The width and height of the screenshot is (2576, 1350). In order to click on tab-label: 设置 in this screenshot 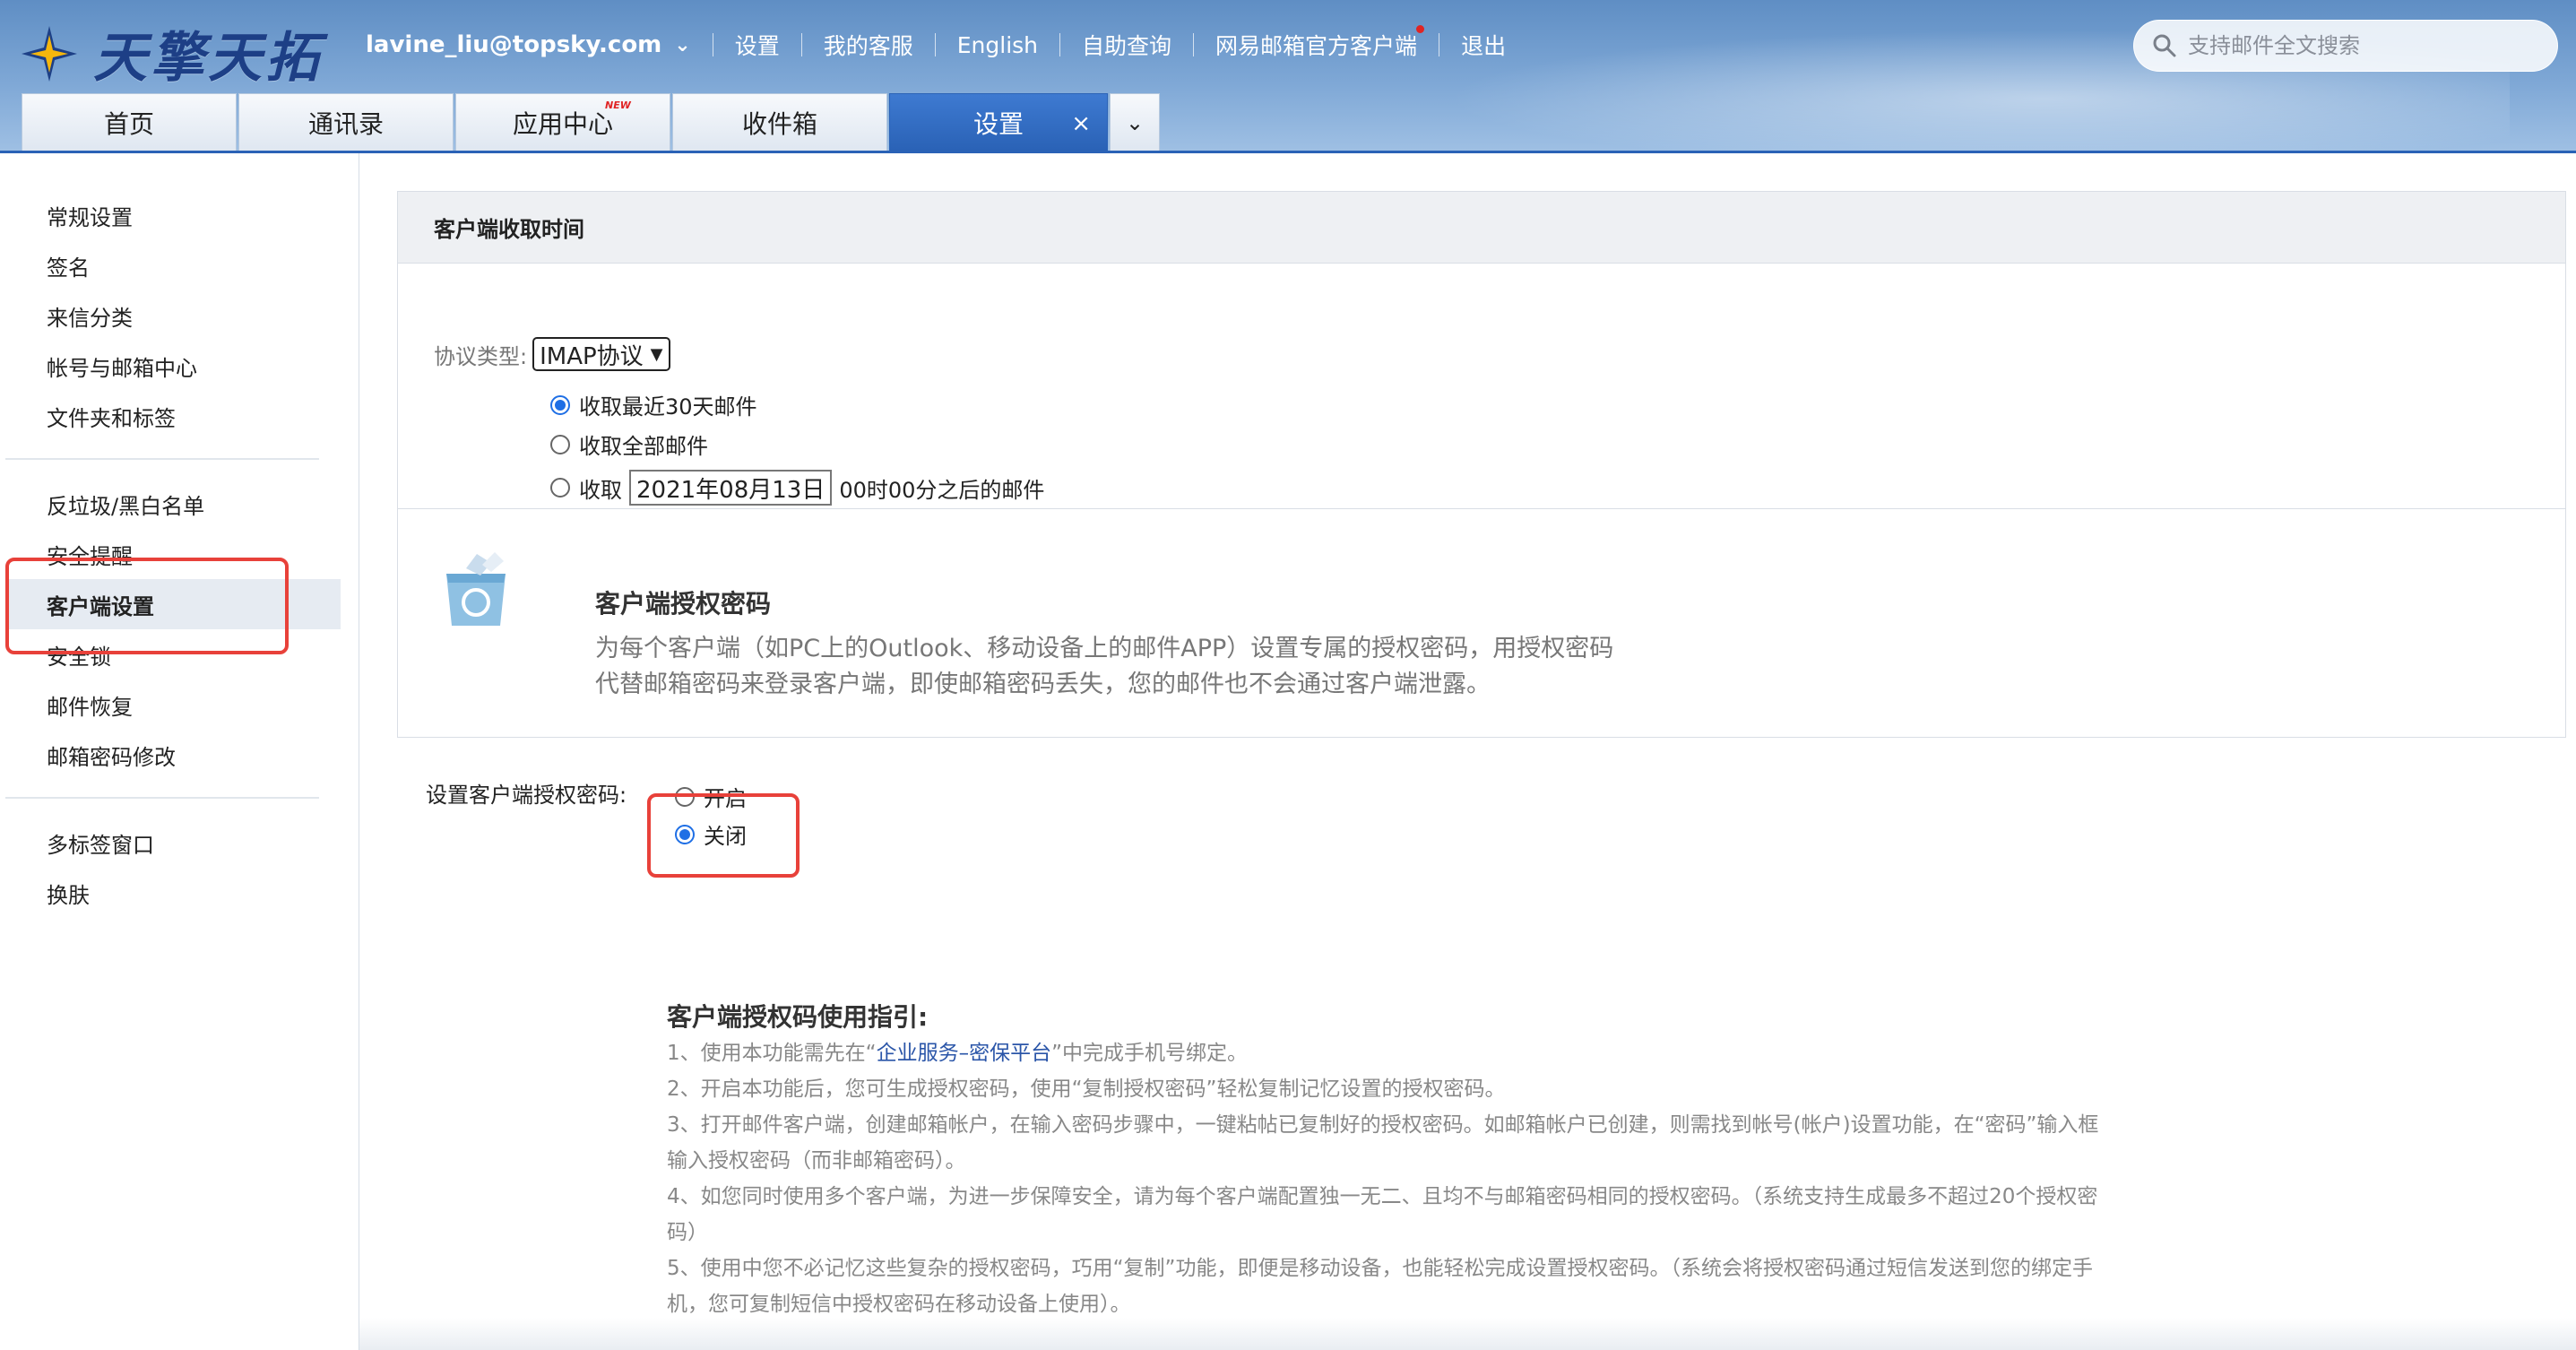, I will do `click(998, 123)`.